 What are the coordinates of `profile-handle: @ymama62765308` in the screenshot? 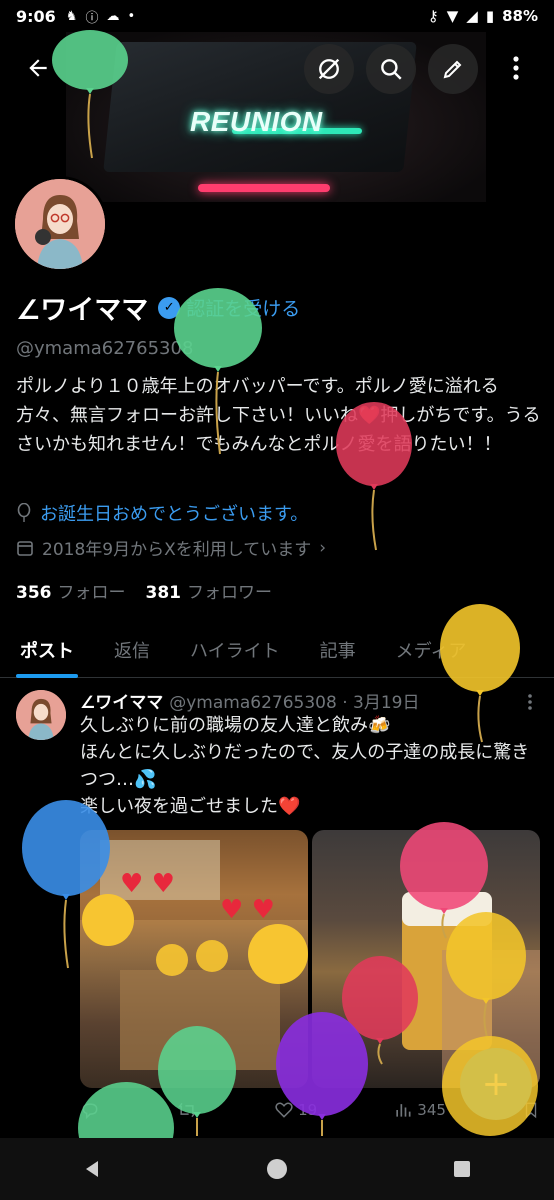 It's located at (105, 348).